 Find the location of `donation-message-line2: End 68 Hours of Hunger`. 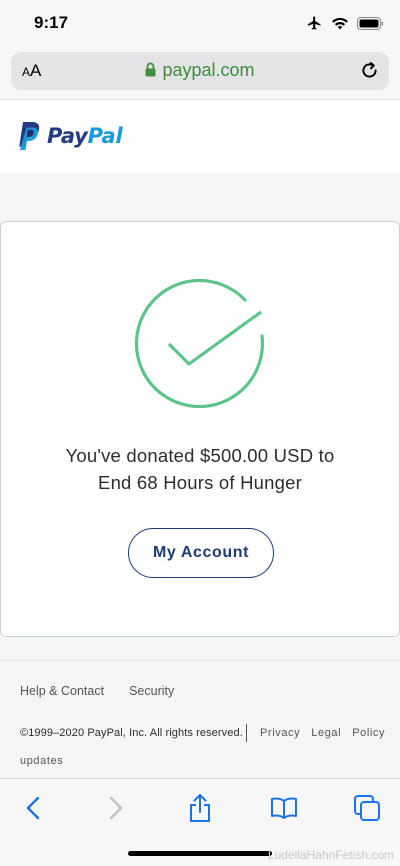

donation-message-line2: End 68 Hours of Hunger is located at coordinates (200, 482).